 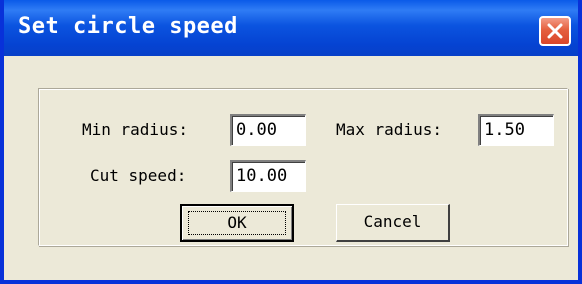 What do you see at coordinates (135, 129) in the screenshot?
I see `min-radius-label: Min radius:` at bounding box center [135, 129].